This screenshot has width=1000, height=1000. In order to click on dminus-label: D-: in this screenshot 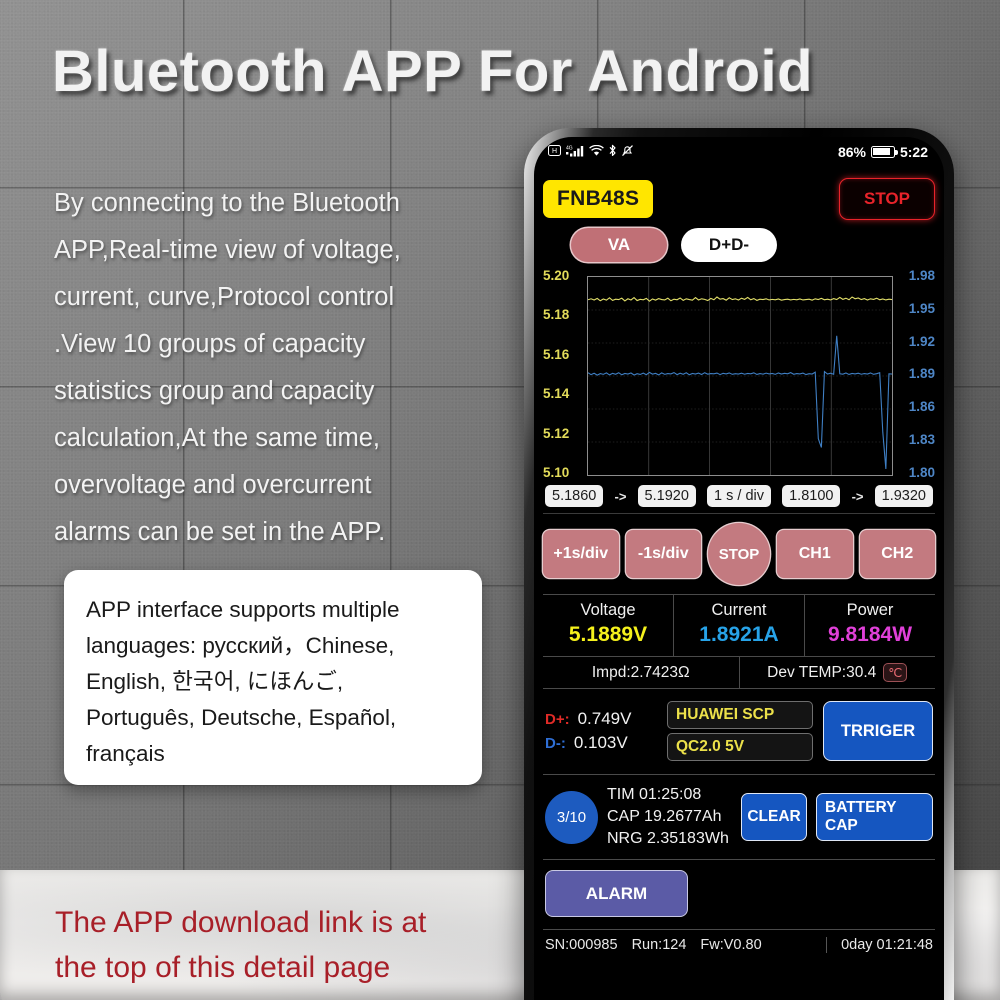, I will do `click(555, 743)`.